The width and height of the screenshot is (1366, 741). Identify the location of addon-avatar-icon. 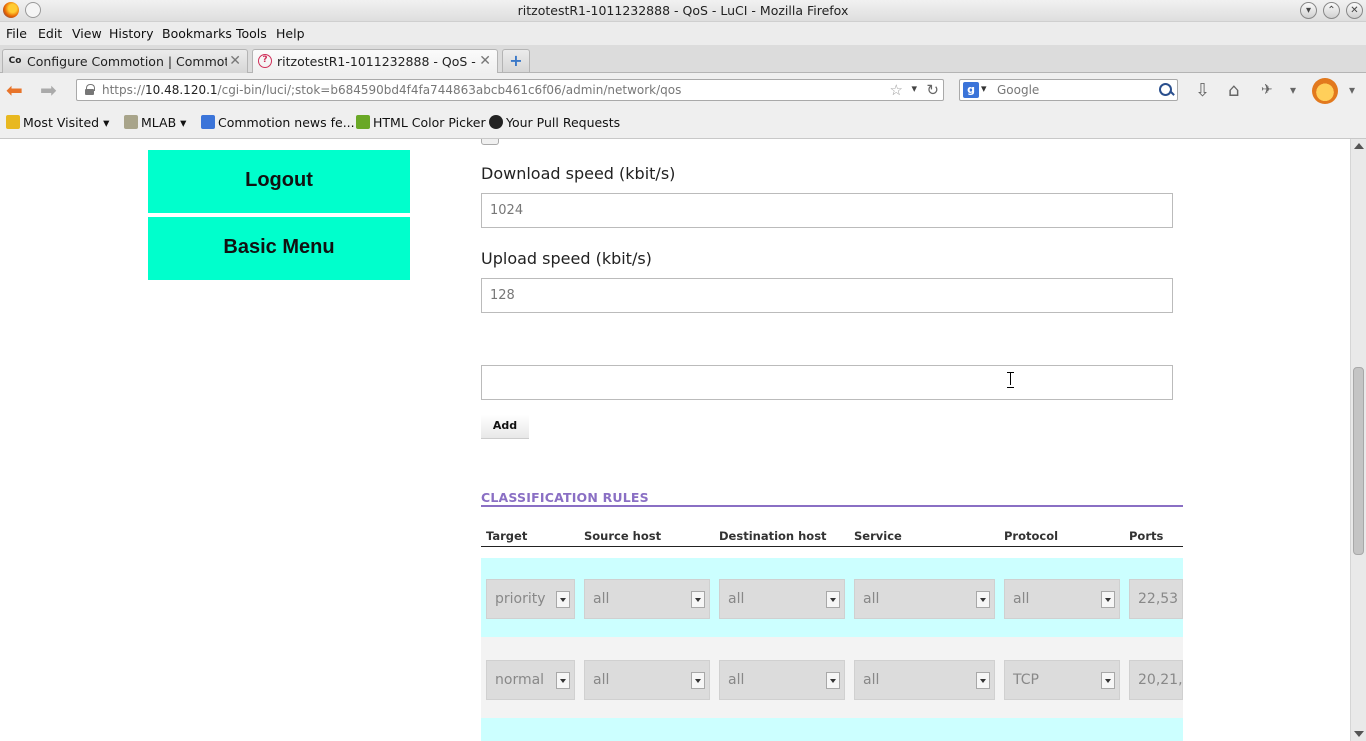
(1325, 91).